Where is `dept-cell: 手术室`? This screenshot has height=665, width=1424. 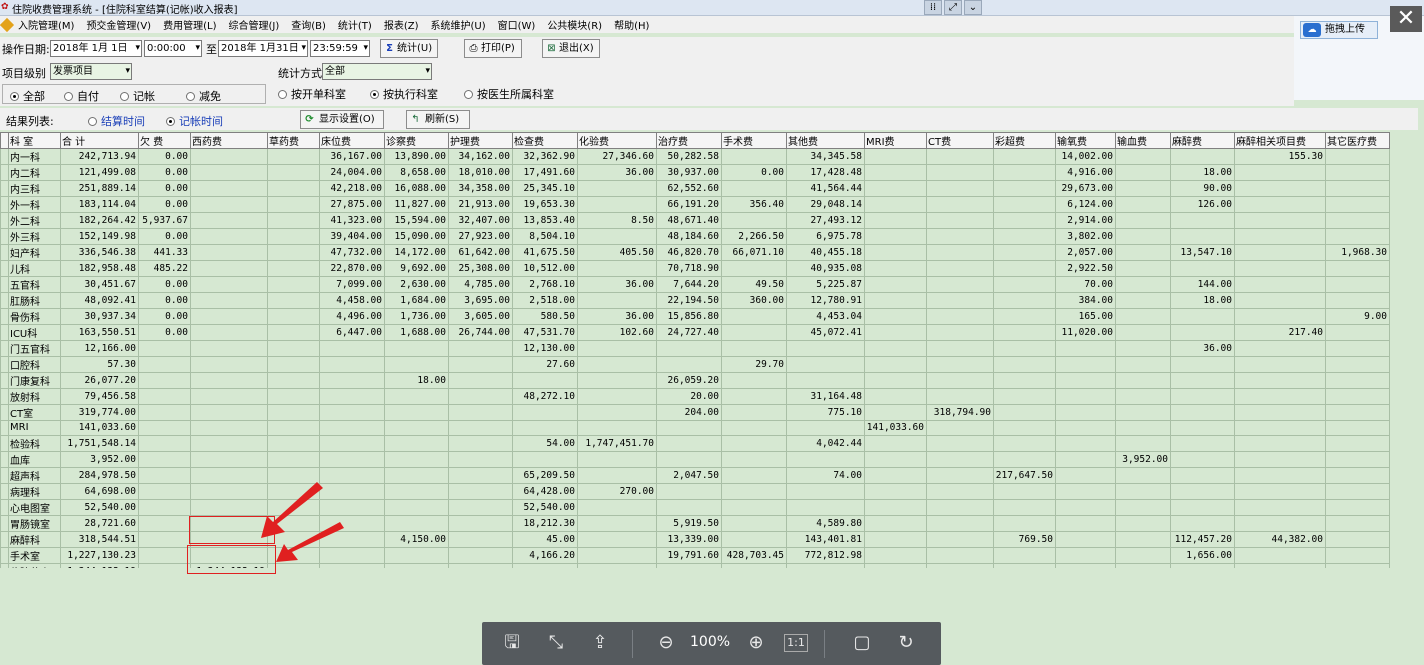
dept-cell: 手术室 is located at coordinates (34, 555).